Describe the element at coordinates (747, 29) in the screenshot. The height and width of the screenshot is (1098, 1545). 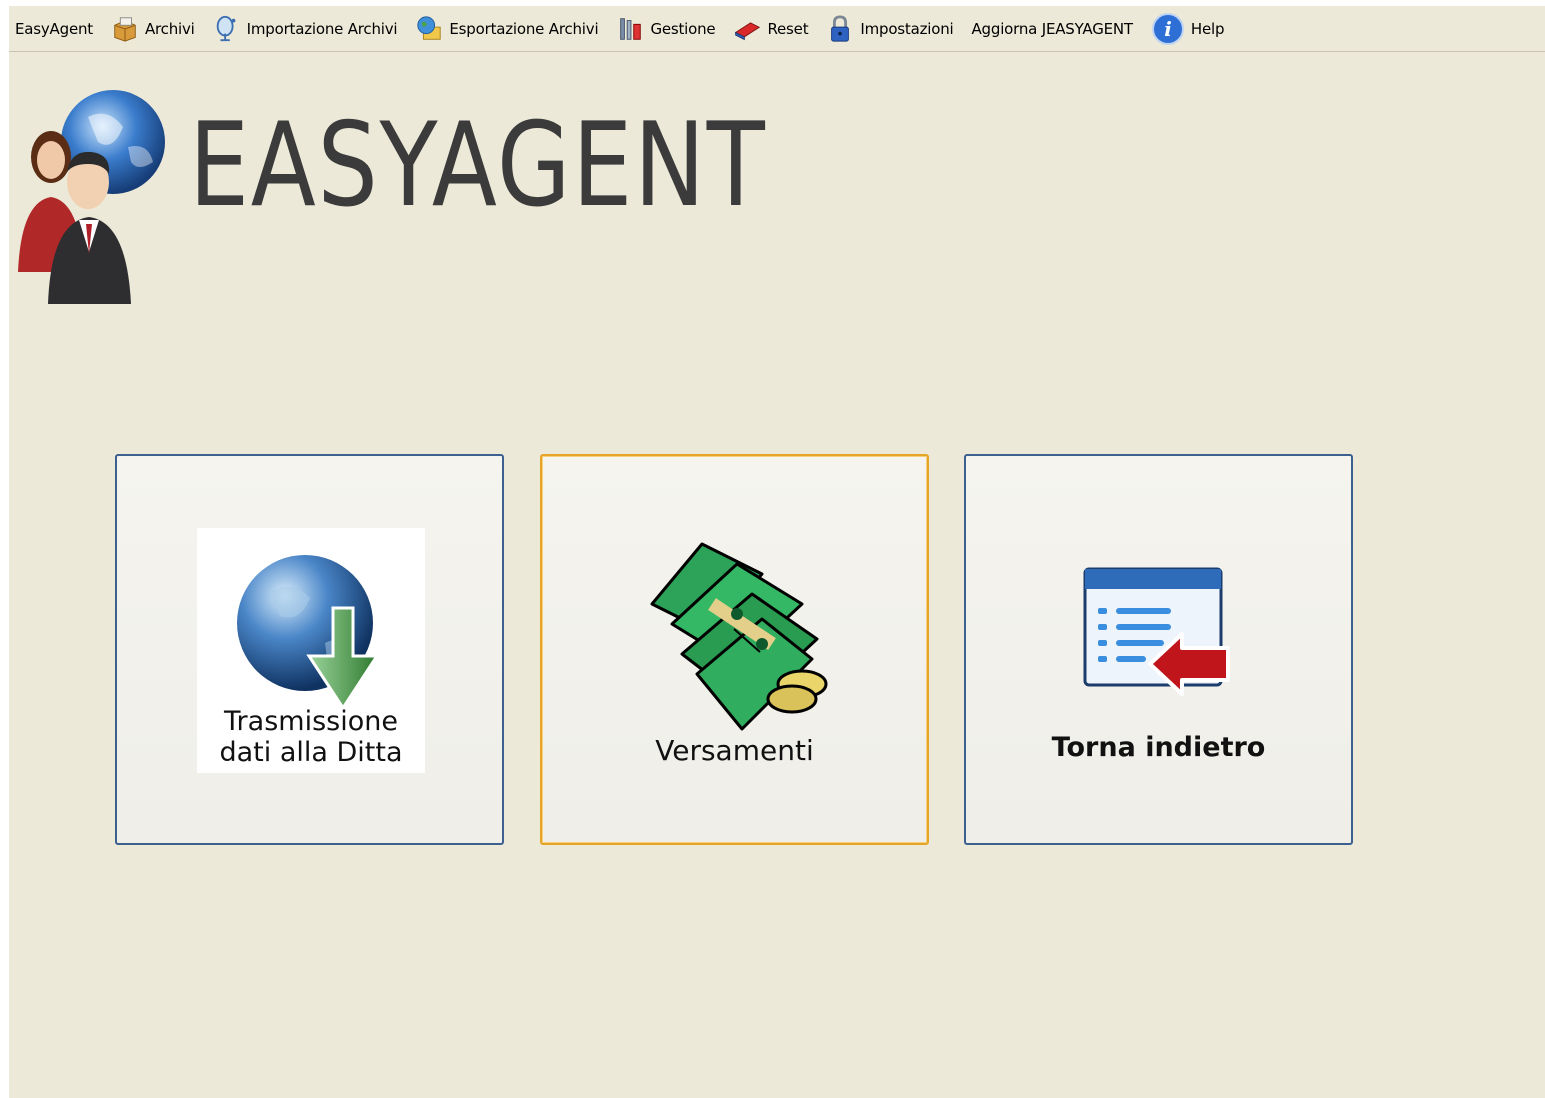
I see `eraser-icon` at that location.